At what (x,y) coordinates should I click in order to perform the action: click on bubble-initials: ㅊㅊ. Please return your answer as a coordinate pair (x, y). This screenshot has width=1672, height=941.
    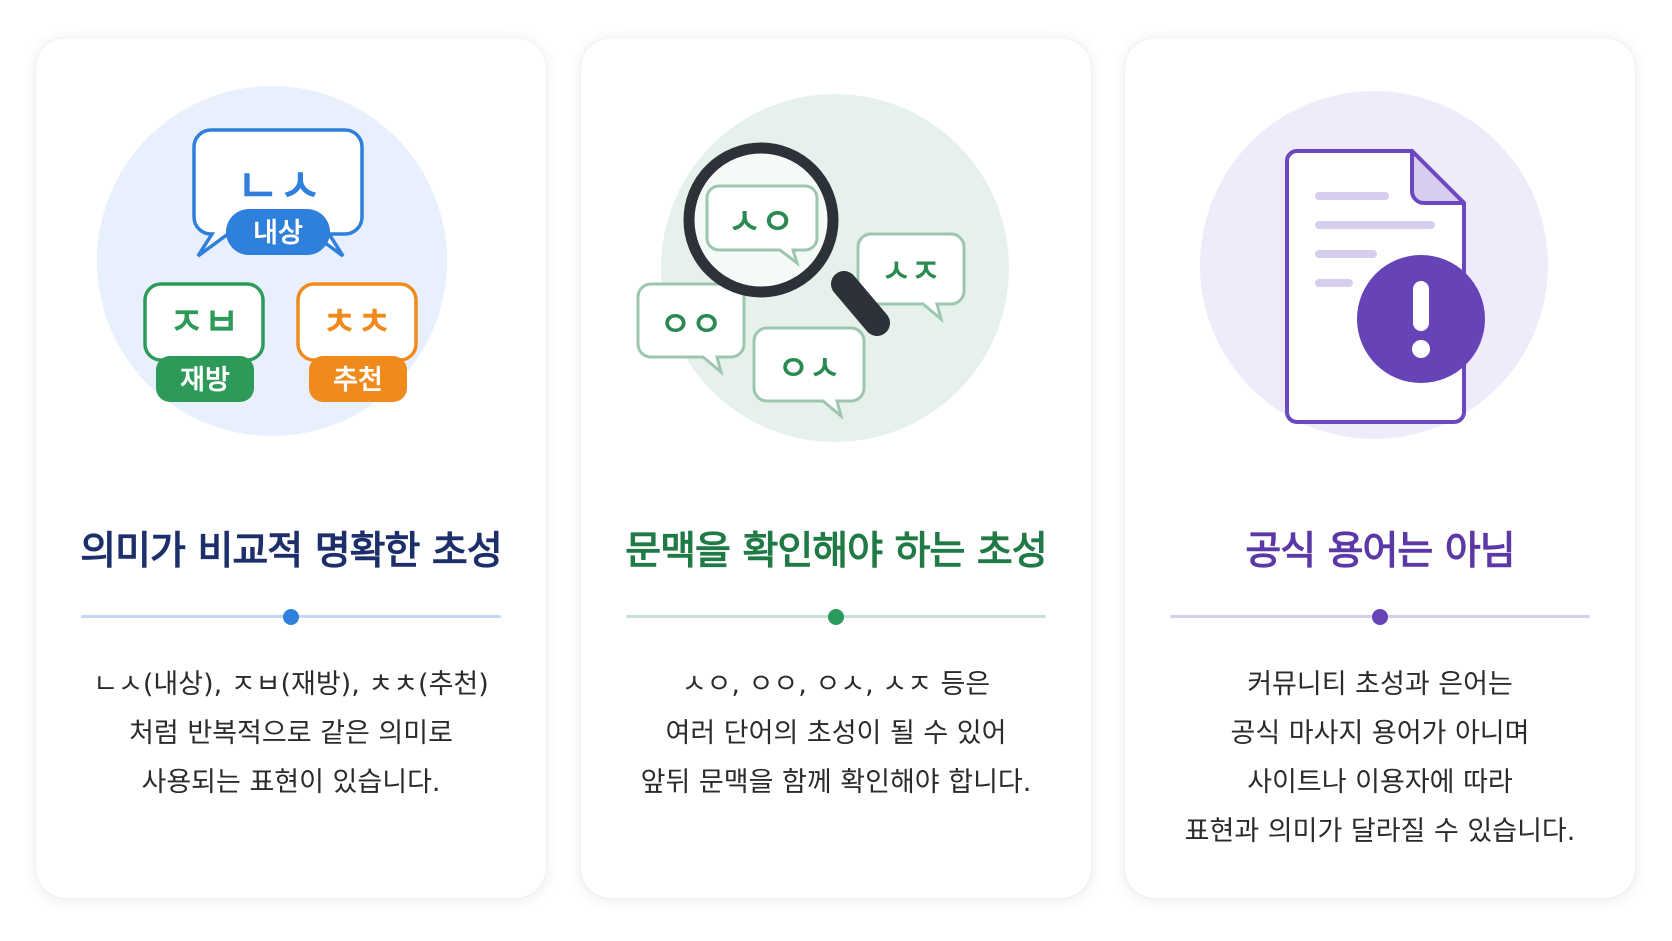
    Looking at the image, I should click on (357, 322).